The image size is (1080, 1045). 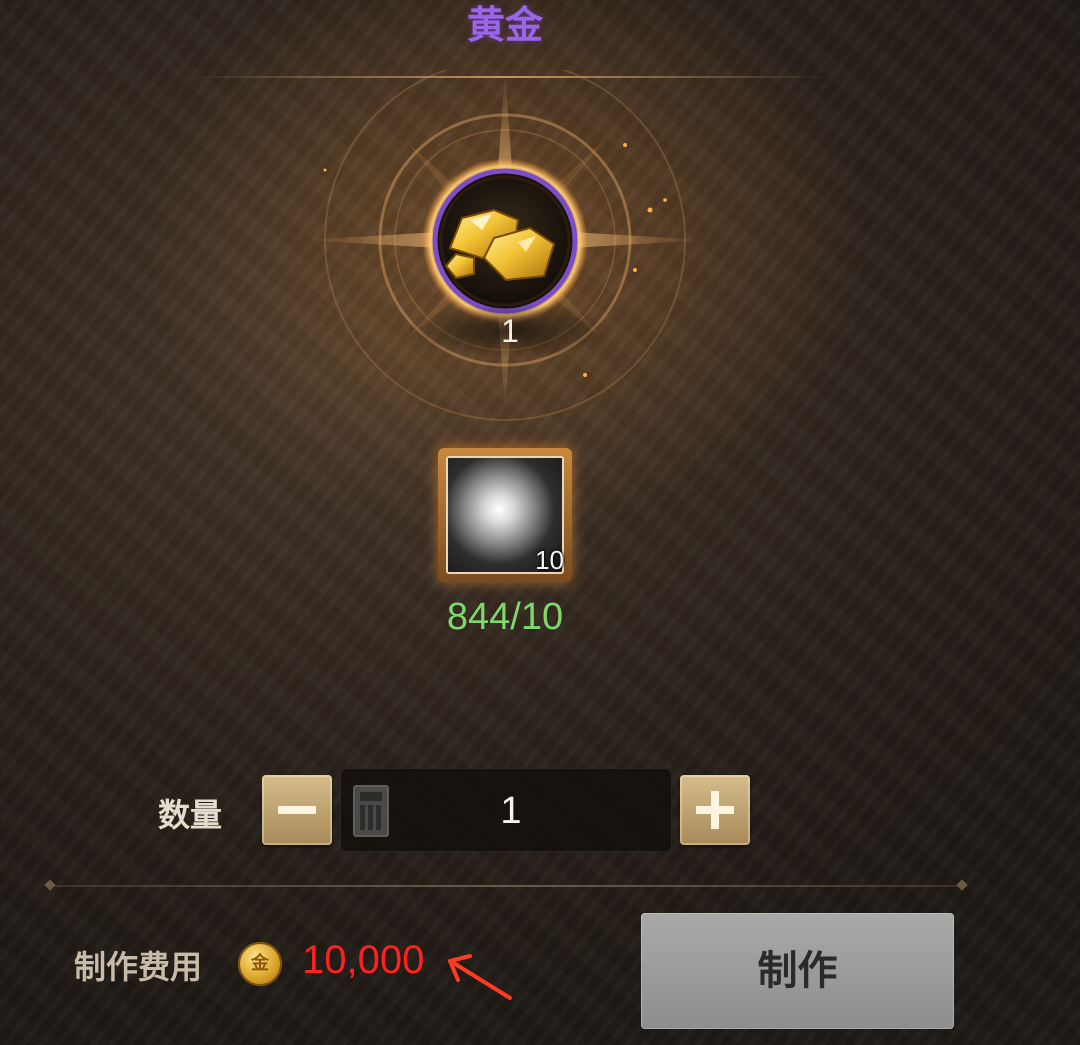 I want to click on plus-icon, so click(x=715, y=810).